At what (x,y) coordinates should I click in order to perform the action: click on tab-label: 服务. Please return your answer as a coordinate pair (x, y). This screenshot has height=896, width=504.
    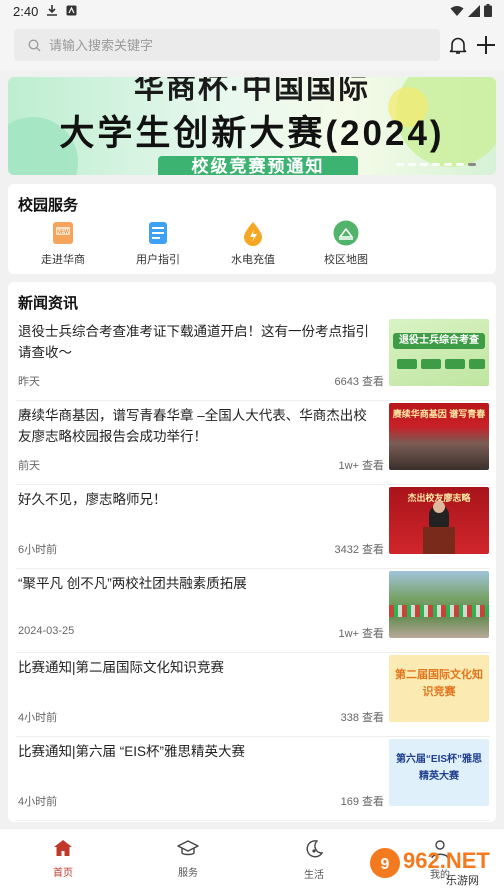
    Looking at the image, I should click on (188, 873).